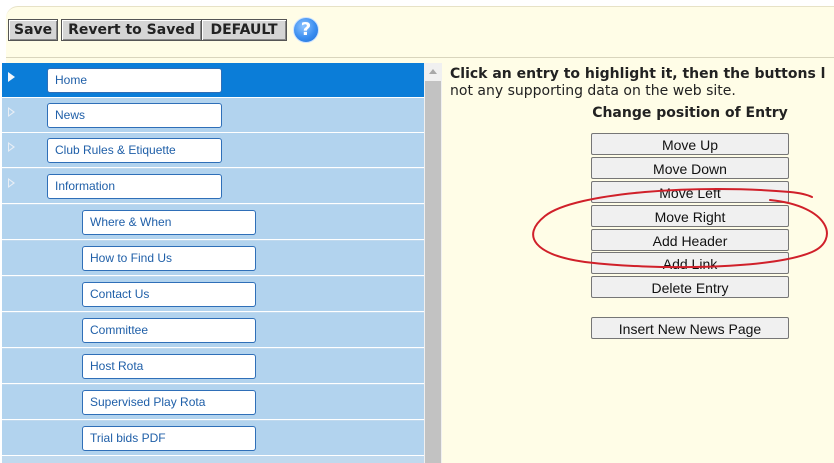 The image size is (834, 463). What do you see at coordinates (169, 366) in the screenshot?
I see `tree-entry: Host Rota` at bounding box center [169, 366].